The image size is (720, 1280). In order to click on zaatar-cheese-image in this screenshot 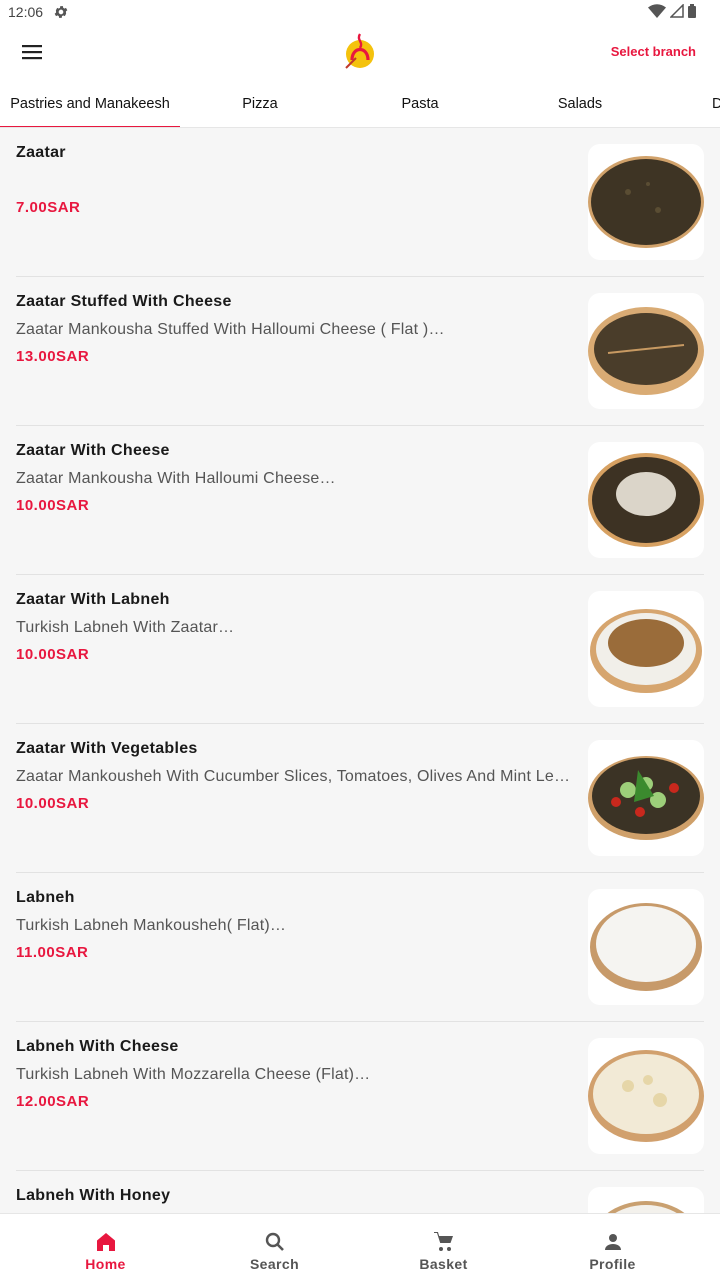, I will do `click(646, 500)`.